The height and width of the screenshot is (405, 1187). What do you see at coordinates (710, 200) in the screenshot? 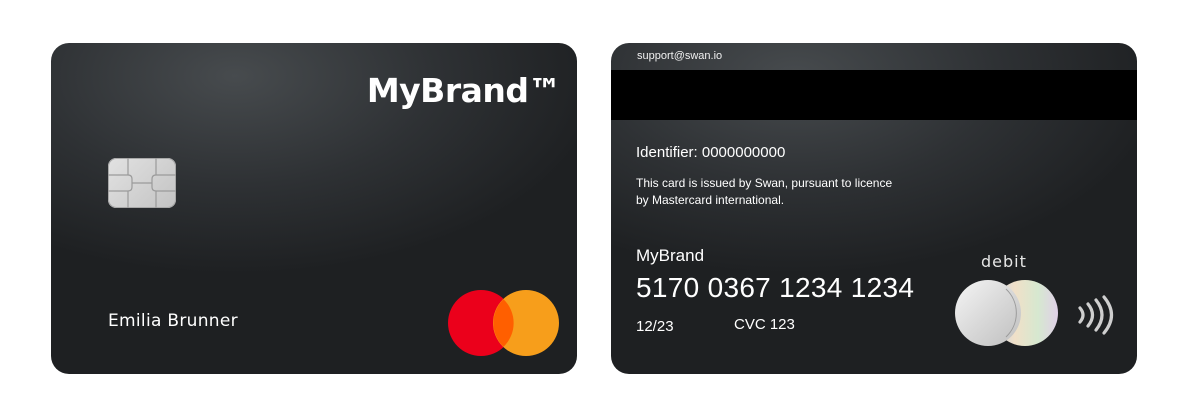
I see `legal-line-2: by Mastercard international.` at bounding box center [710, 200].